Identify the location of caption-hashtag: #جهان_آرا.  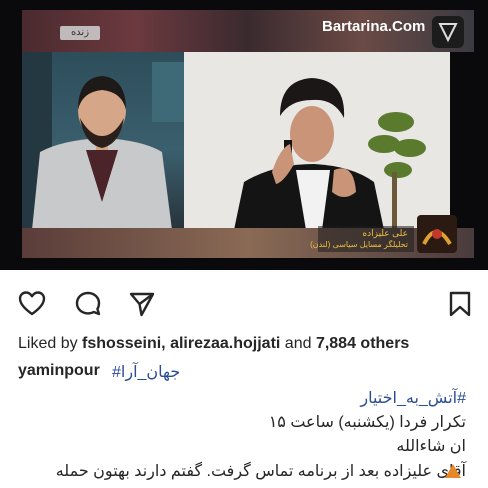
(146, 372).